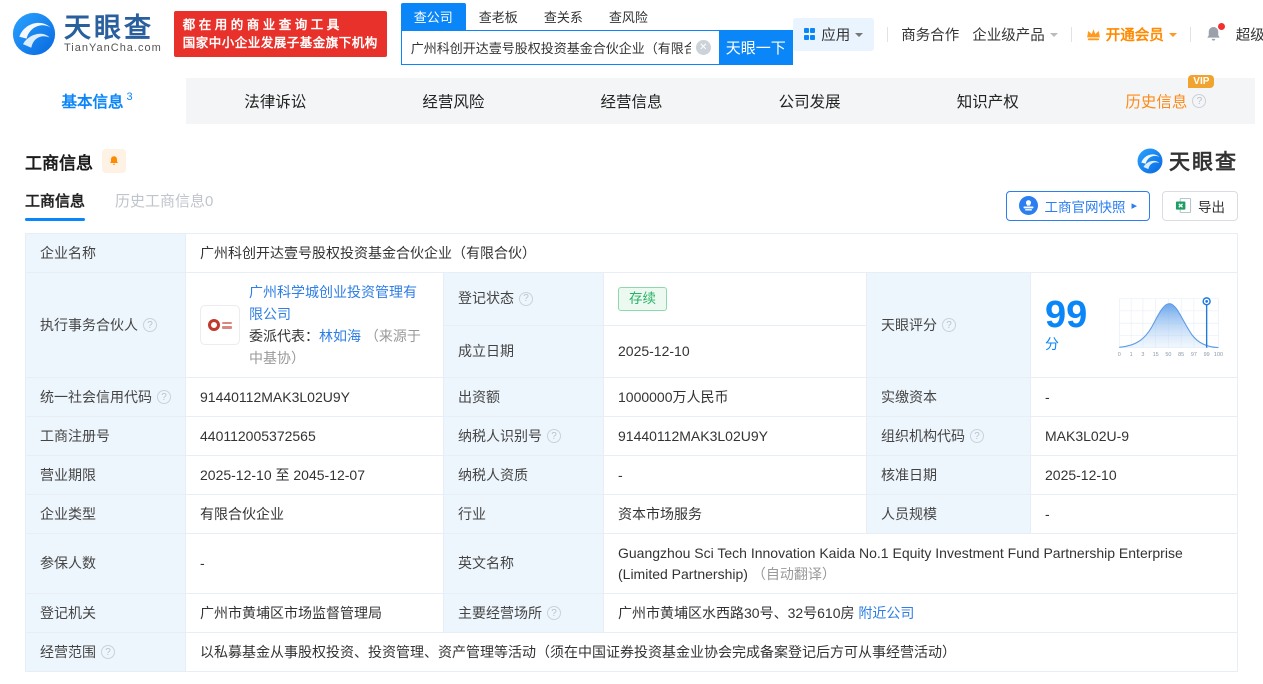  Describe the element at coordinates (559, 47) in the screenshot. I see `search-input` at that location.